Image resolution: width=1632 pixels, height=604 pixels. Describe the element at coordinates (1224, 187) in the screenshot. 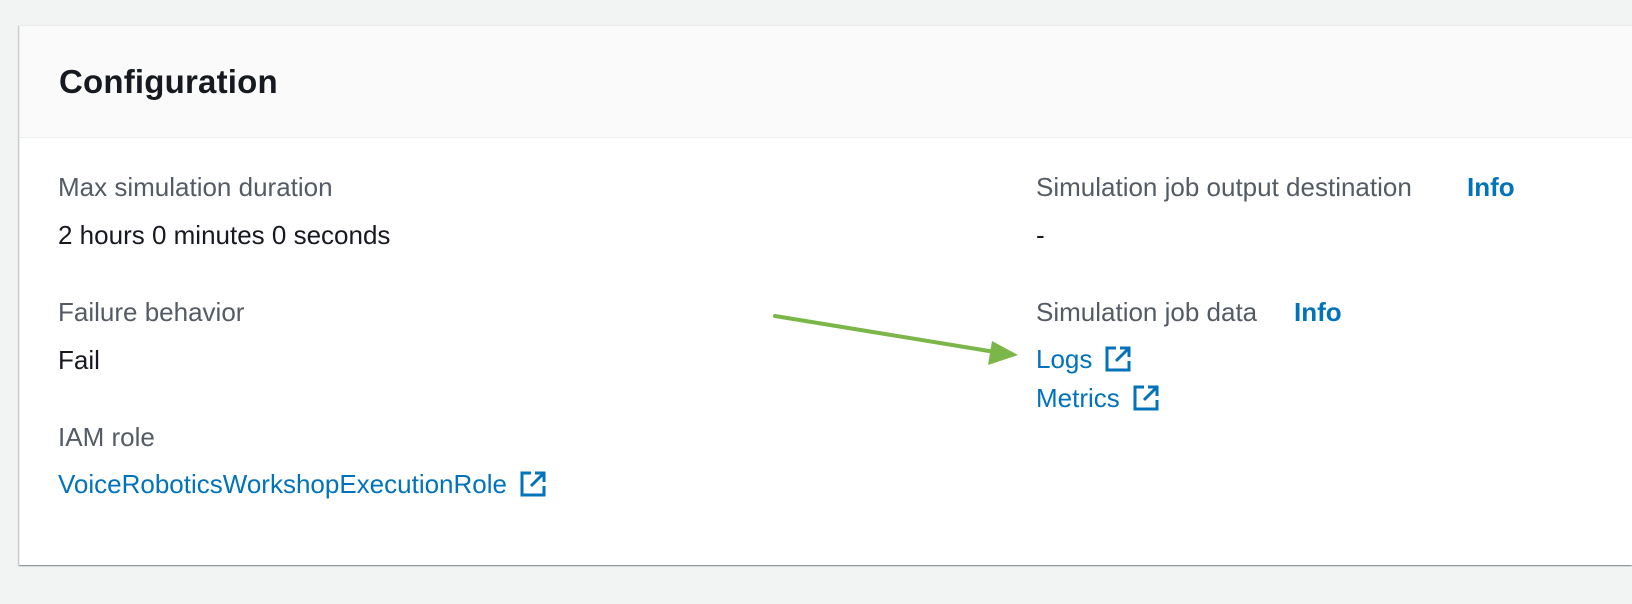

I see `output-destination-label: Simulation job output destination` at that location.